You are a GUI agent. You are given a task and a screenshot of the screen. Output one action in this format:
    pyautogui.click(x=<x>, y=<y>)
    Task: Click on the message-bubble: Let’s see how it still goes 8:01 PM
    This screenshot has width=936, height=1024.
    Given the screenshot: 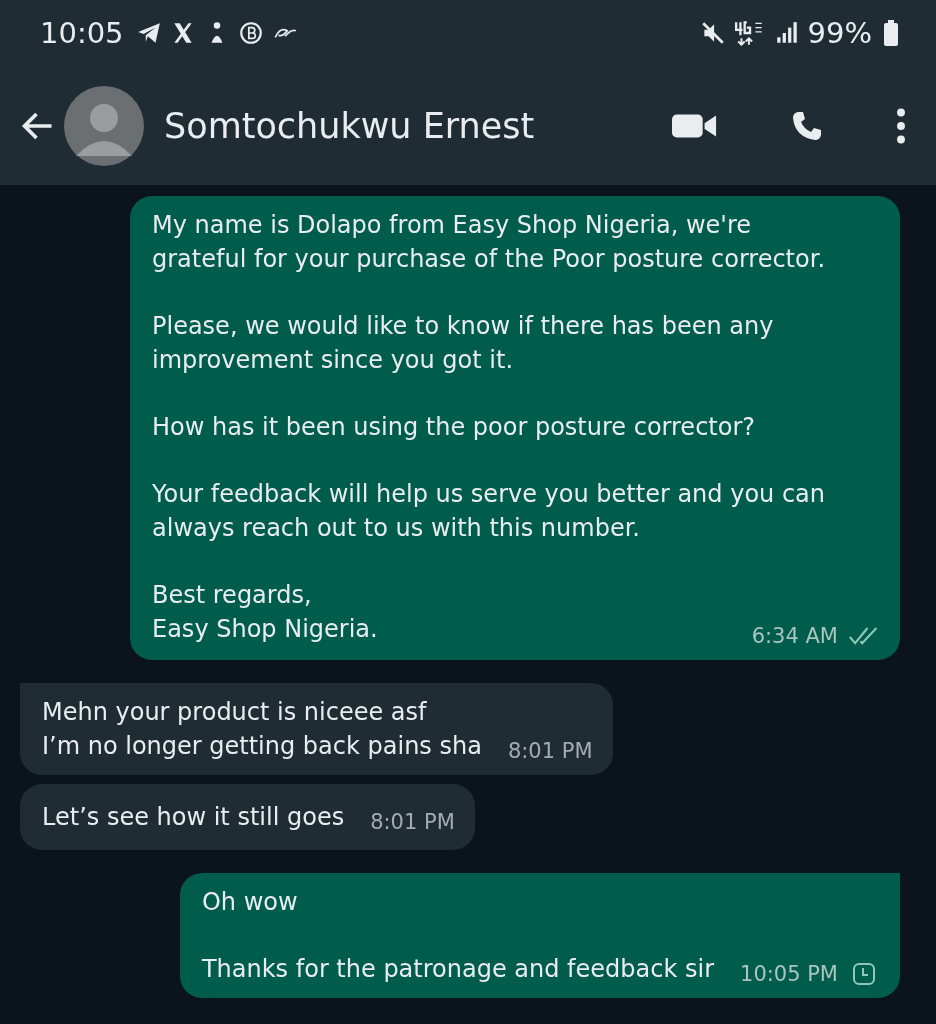 What is the action you would take?
    pyautogui.click(x=247, y=817)
    